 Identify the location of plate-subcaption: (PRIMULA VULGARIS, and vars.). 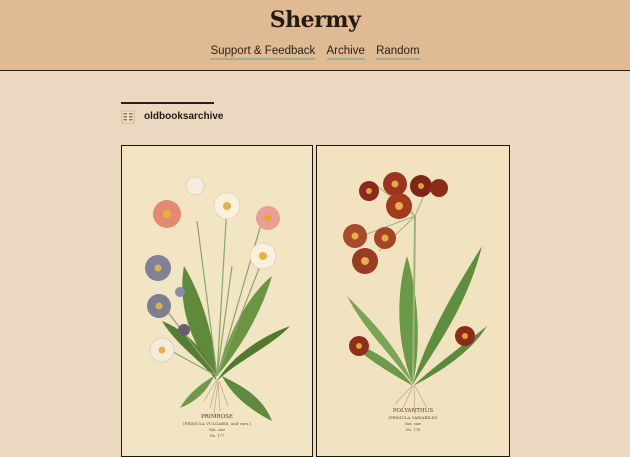
(217, 423).